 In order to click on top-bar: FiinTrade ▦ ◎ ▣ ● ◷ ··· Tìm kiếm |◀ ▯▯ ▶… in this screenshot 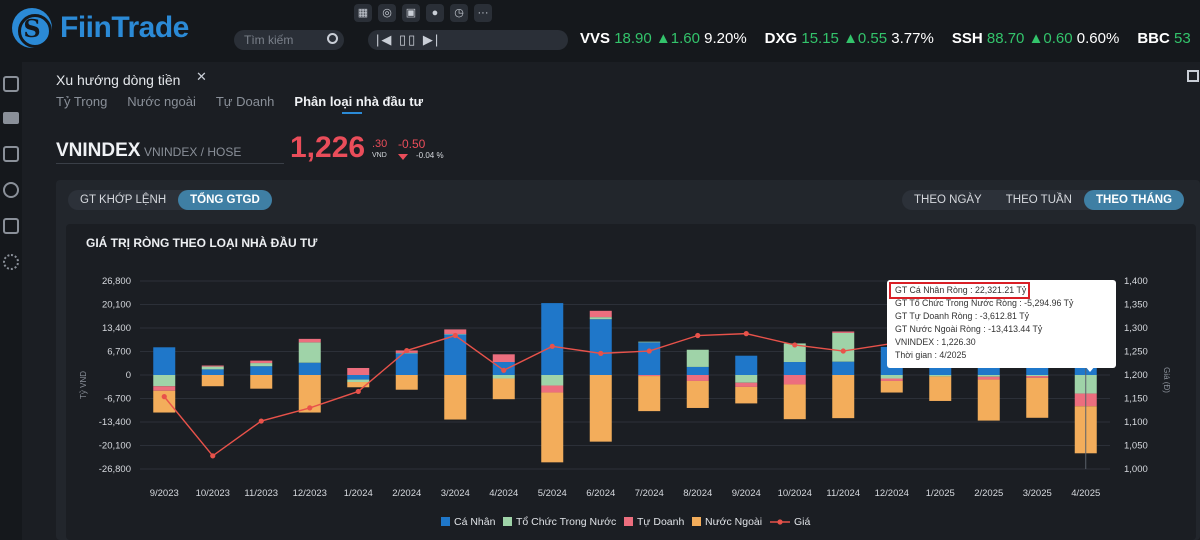, I will do `click(600, 31)`.